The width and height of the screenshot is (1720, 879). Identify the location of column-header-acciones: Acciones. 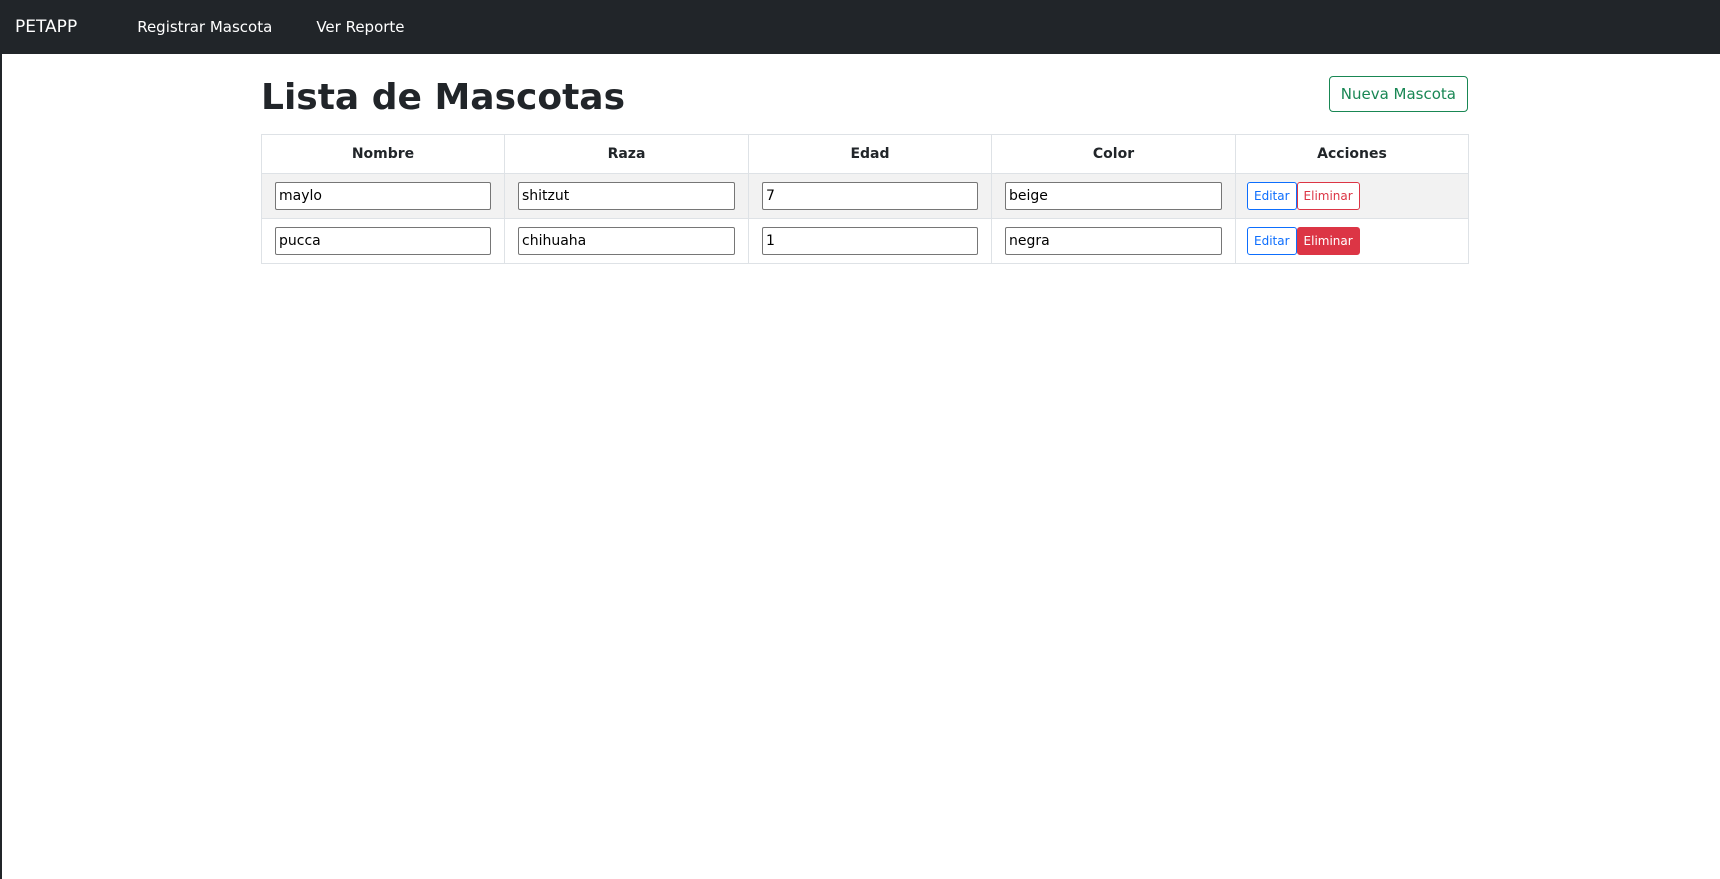
(1352, 154).